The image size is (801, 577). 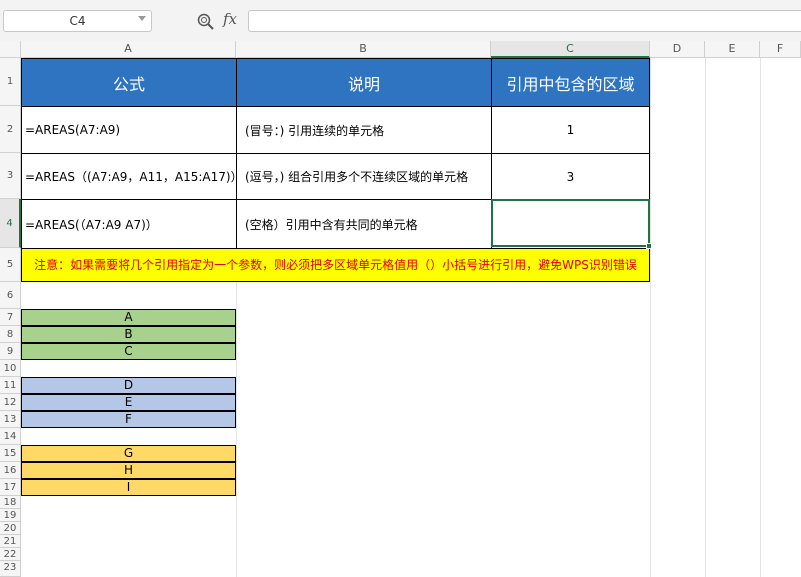 I want to click on block-cell-green: A, so click(x=128, y=317).